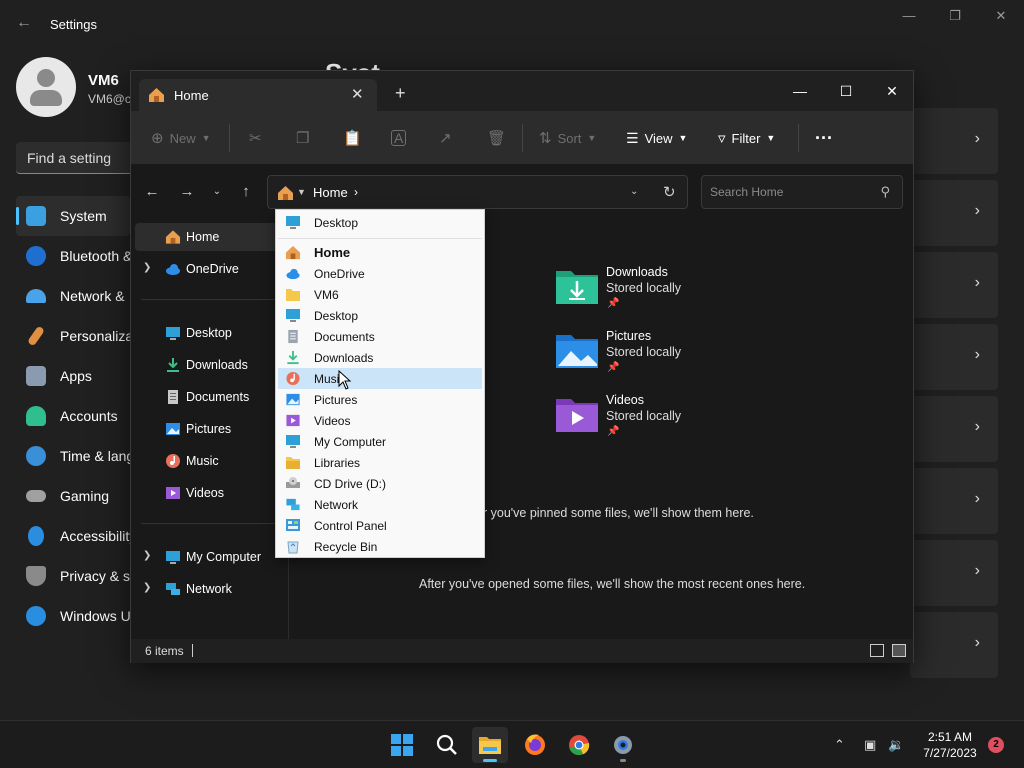 Image resolution: width=1024 pixels, height=768 pixels. I want to click on sidebar-item-documents: Documents, so click(210, 397).